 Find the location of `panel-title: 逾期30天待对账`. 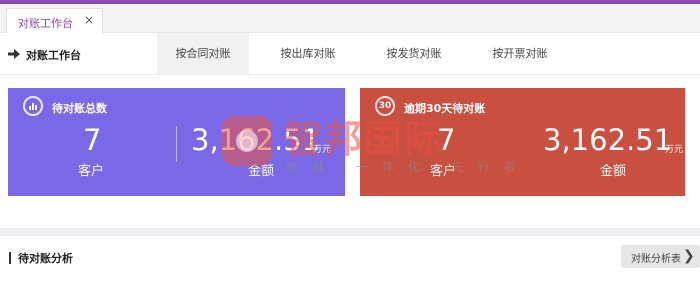

panel-title: 逾期30天待对账 is located at coordinates (445, 108).